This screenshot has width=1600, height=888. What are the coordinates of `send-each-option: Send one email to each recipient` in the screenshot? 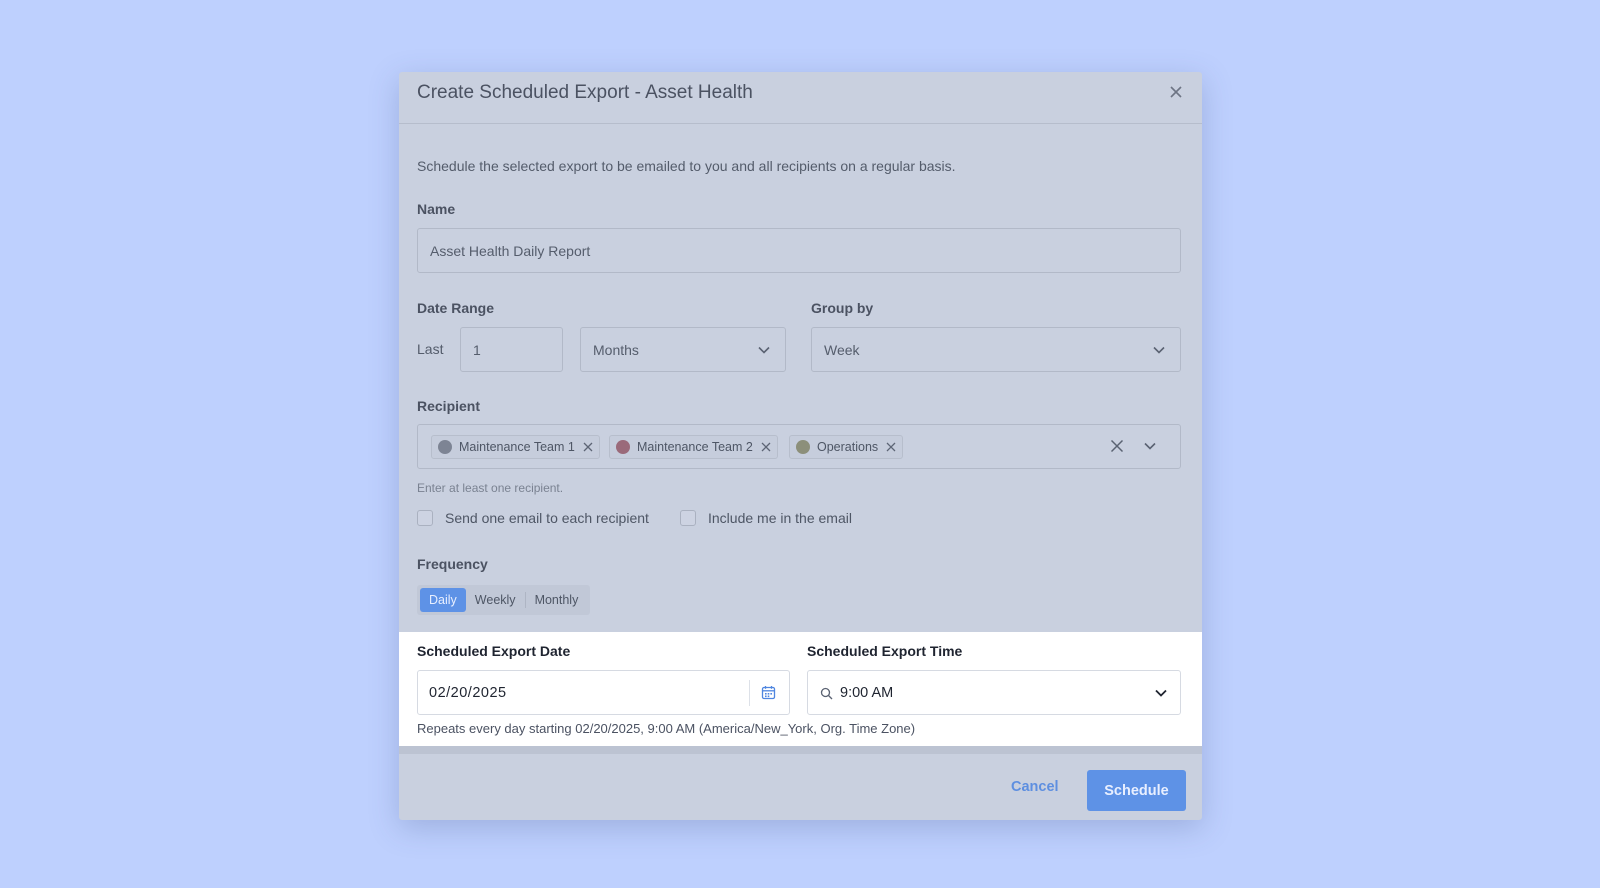 It's located at (533, 518).